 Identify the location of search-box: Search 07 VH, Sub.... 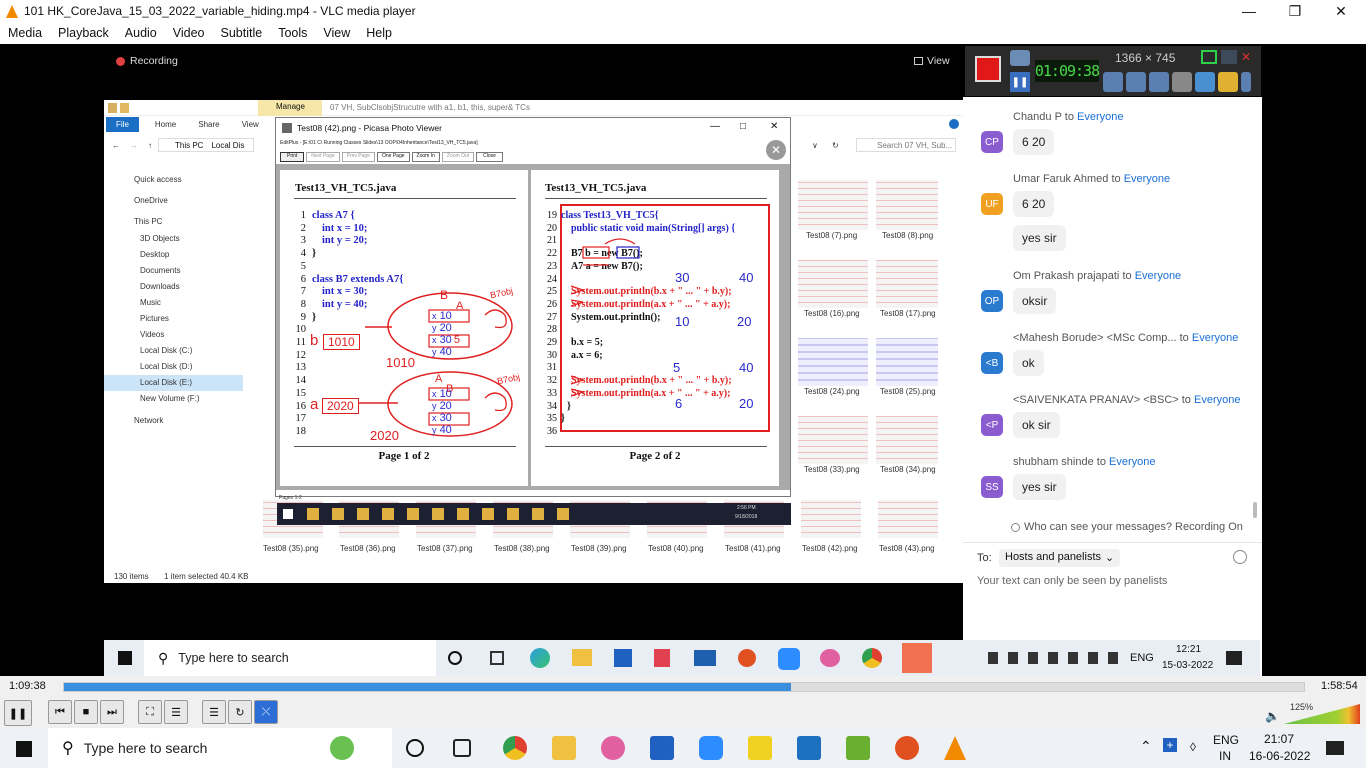
(906, 145).